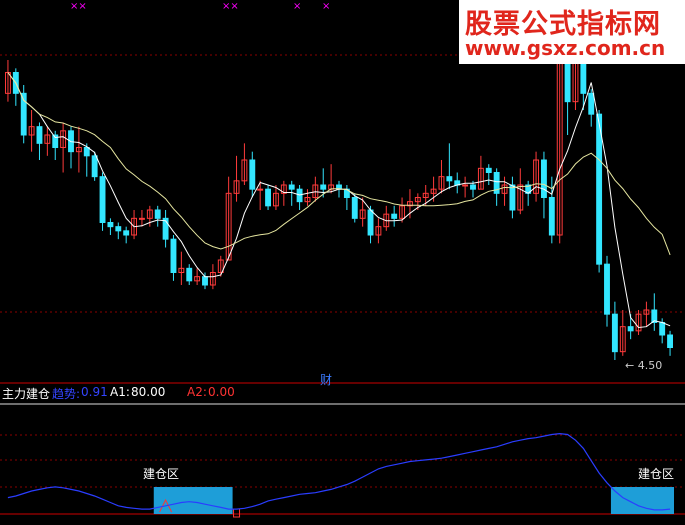  What do you see at coordinates (94, 392) in the screenshot?
I see `trend-value: 0.91` at bounding box center [94, 392].